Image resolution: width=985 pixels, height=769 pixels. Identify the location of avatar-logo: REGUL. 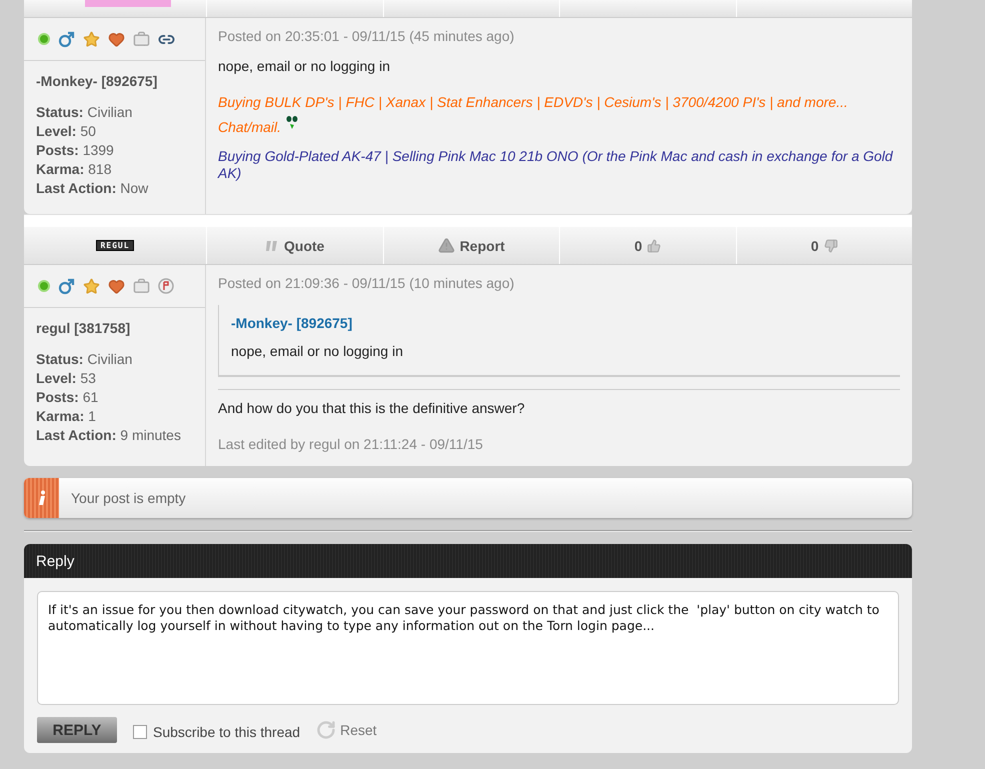
(115, 245).